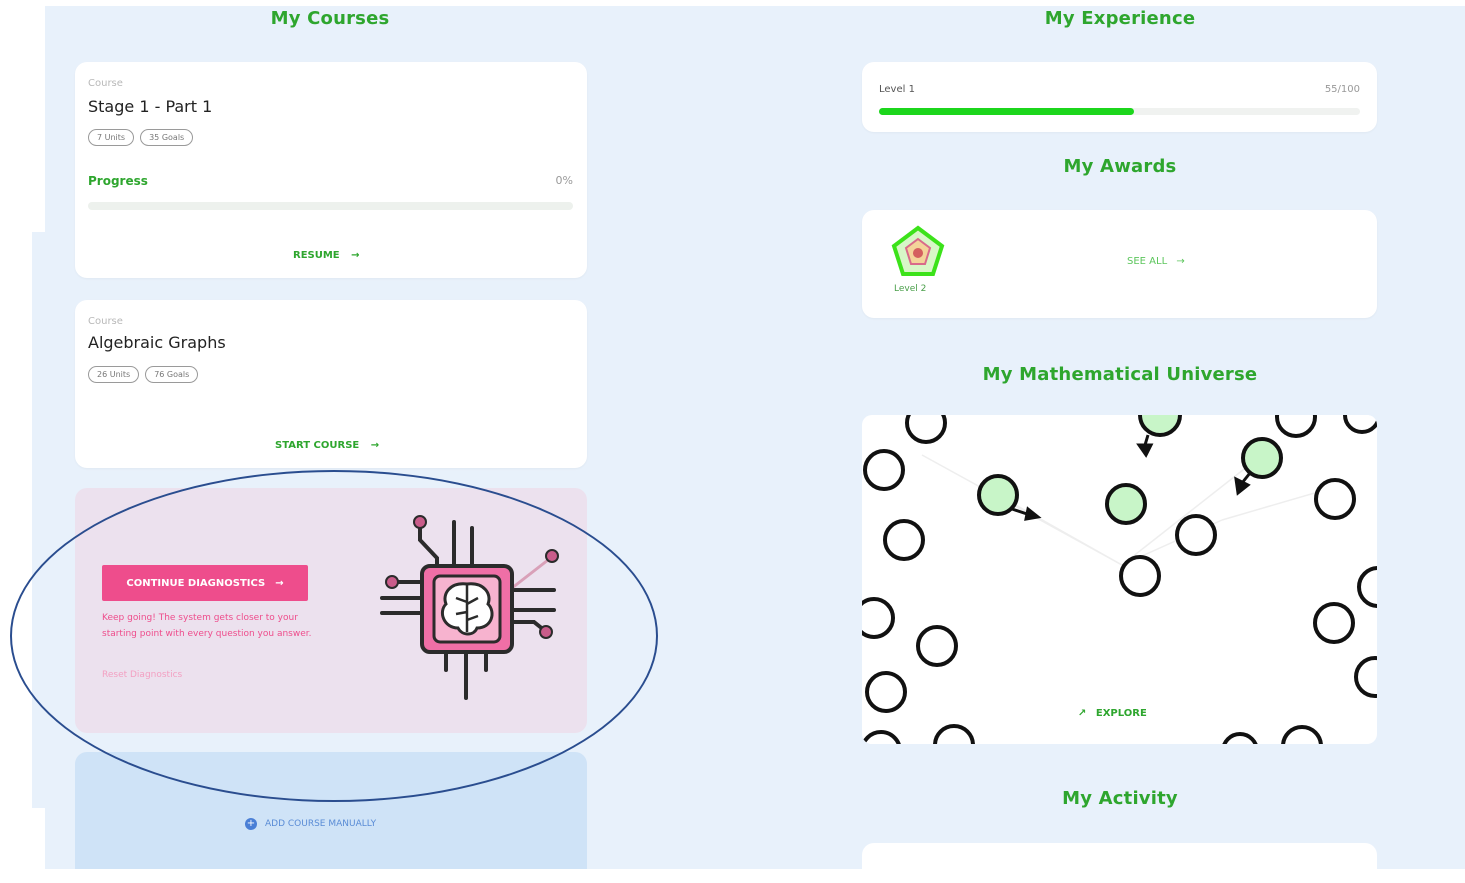  I want to click on awards-card: Level 2 SEE ALL →, so click(1119, 264).